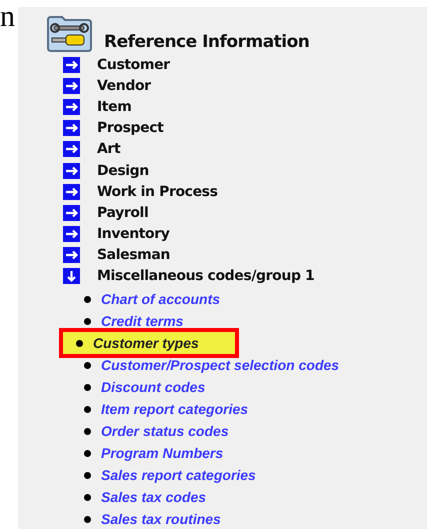 The image size is (427, 529). What do you see at coordinates (122, 212) in the screenshot?
I see `category-link: Payroll` at bounding box center [122, 212].